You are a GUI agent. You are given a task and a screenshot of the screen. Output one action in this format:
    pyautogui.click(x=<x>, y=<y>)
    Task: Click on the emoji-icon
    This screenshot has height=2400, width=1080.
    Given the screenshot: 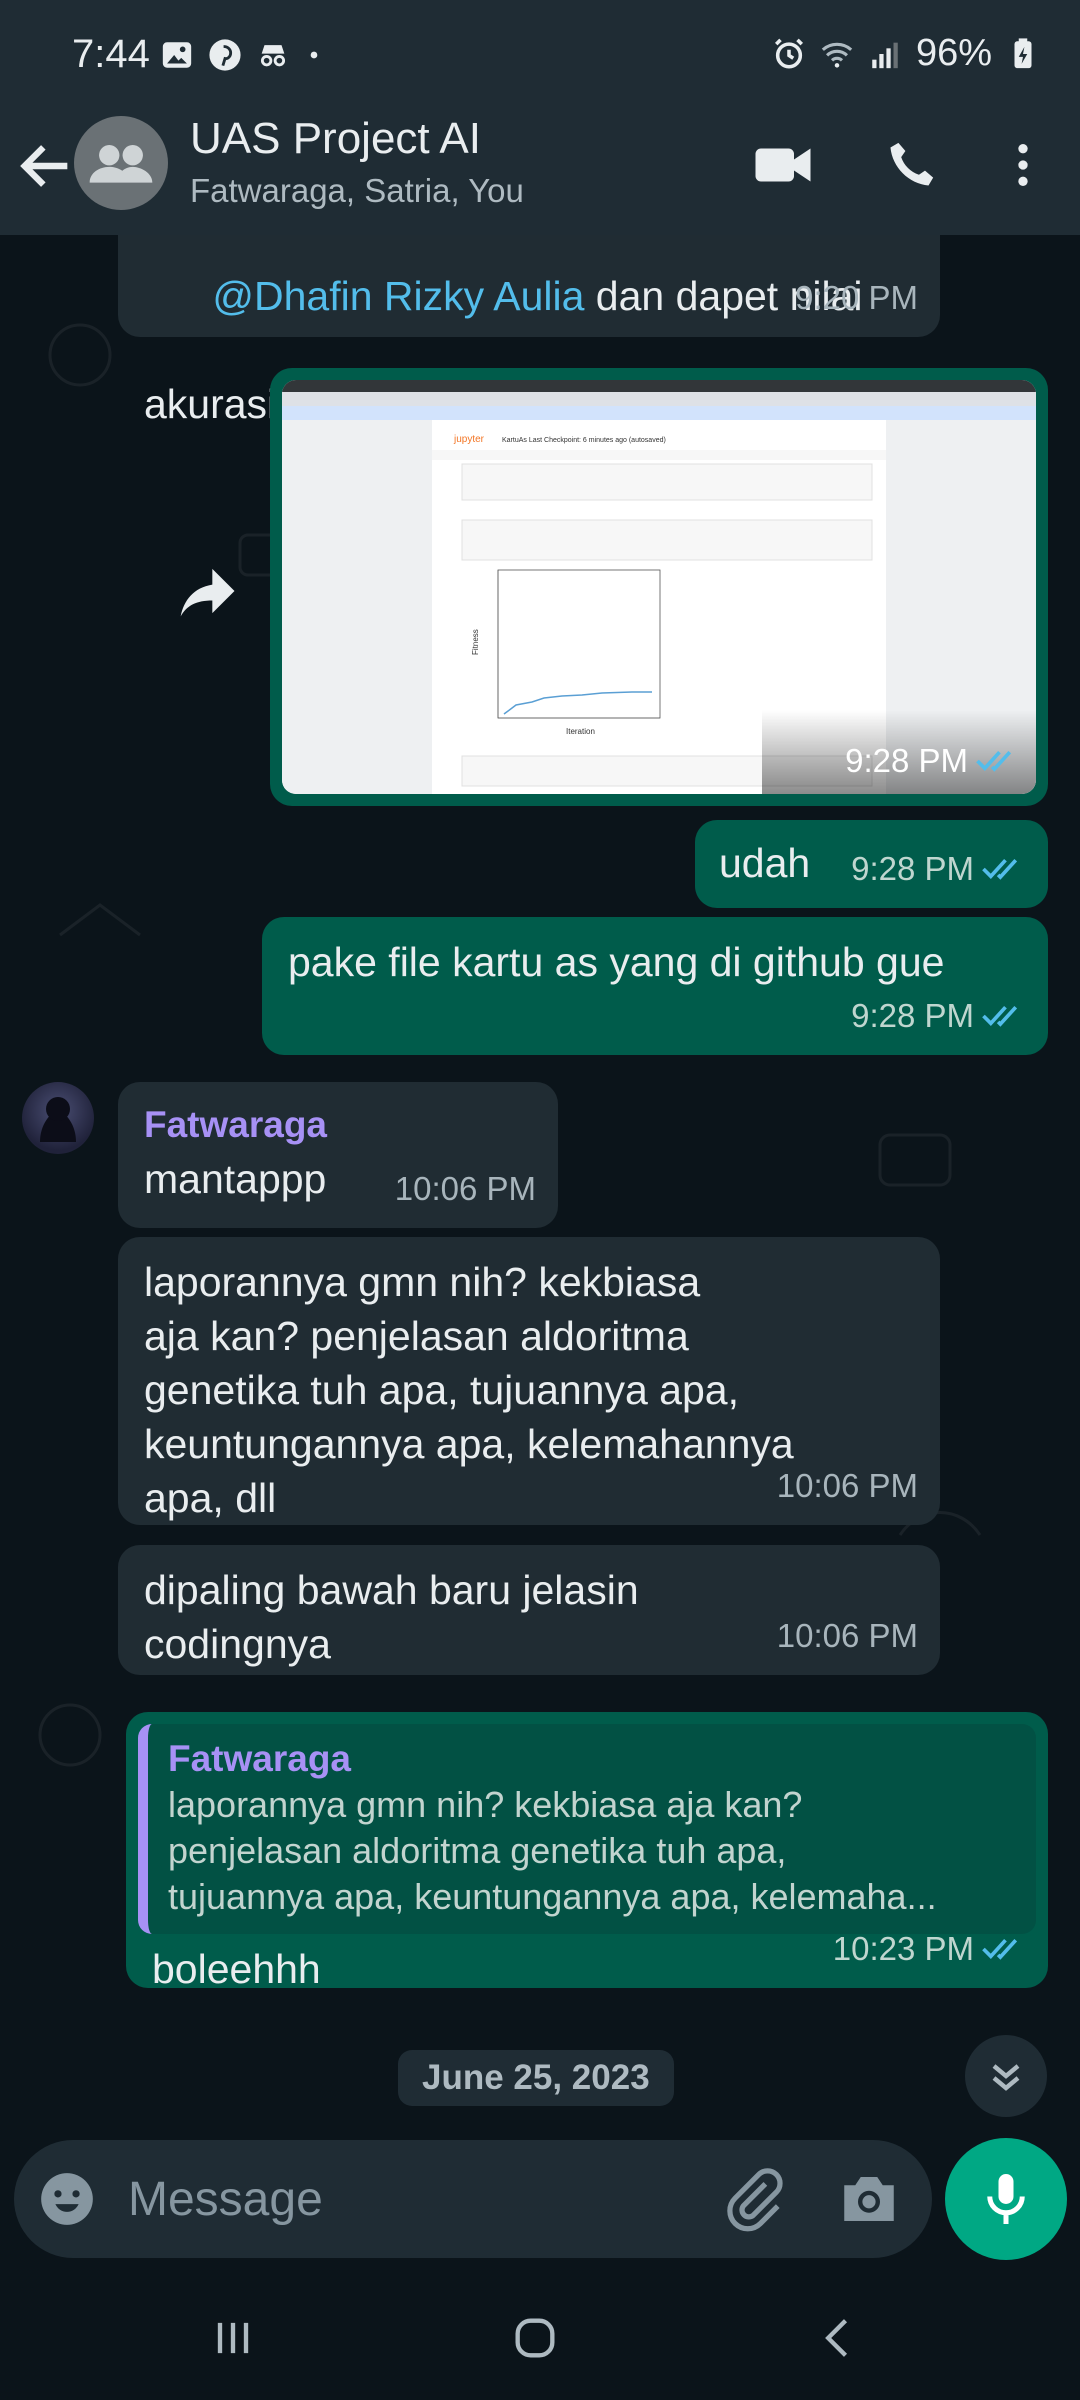 What is the action you would take?
    pyautogui.click(x=67, y=2199)
    